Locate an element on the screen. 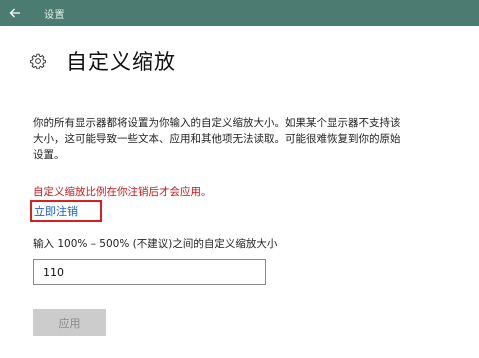 The image size is (479, 358). gear-icon is located at coordinates (38, 61).